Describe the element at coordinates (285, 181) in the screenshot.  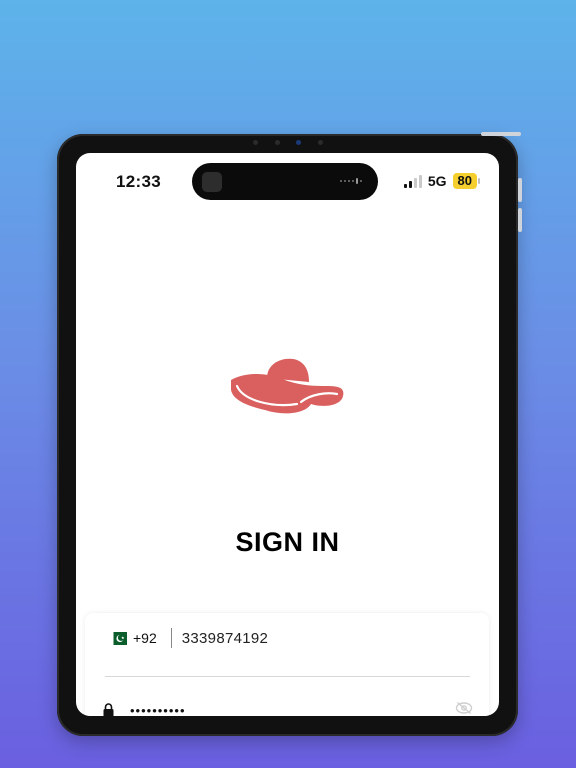
I see `dynamic-island` at that location.